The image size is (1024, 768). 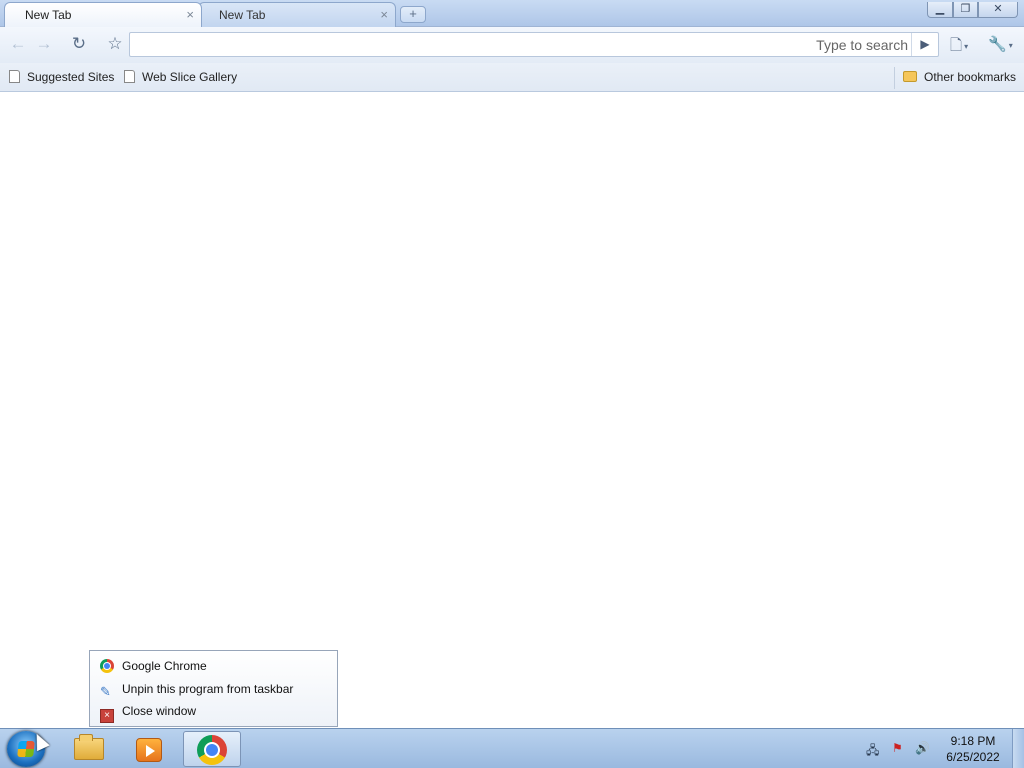 I want to click on page-icon: 🗋, so click(x=956, y=45).